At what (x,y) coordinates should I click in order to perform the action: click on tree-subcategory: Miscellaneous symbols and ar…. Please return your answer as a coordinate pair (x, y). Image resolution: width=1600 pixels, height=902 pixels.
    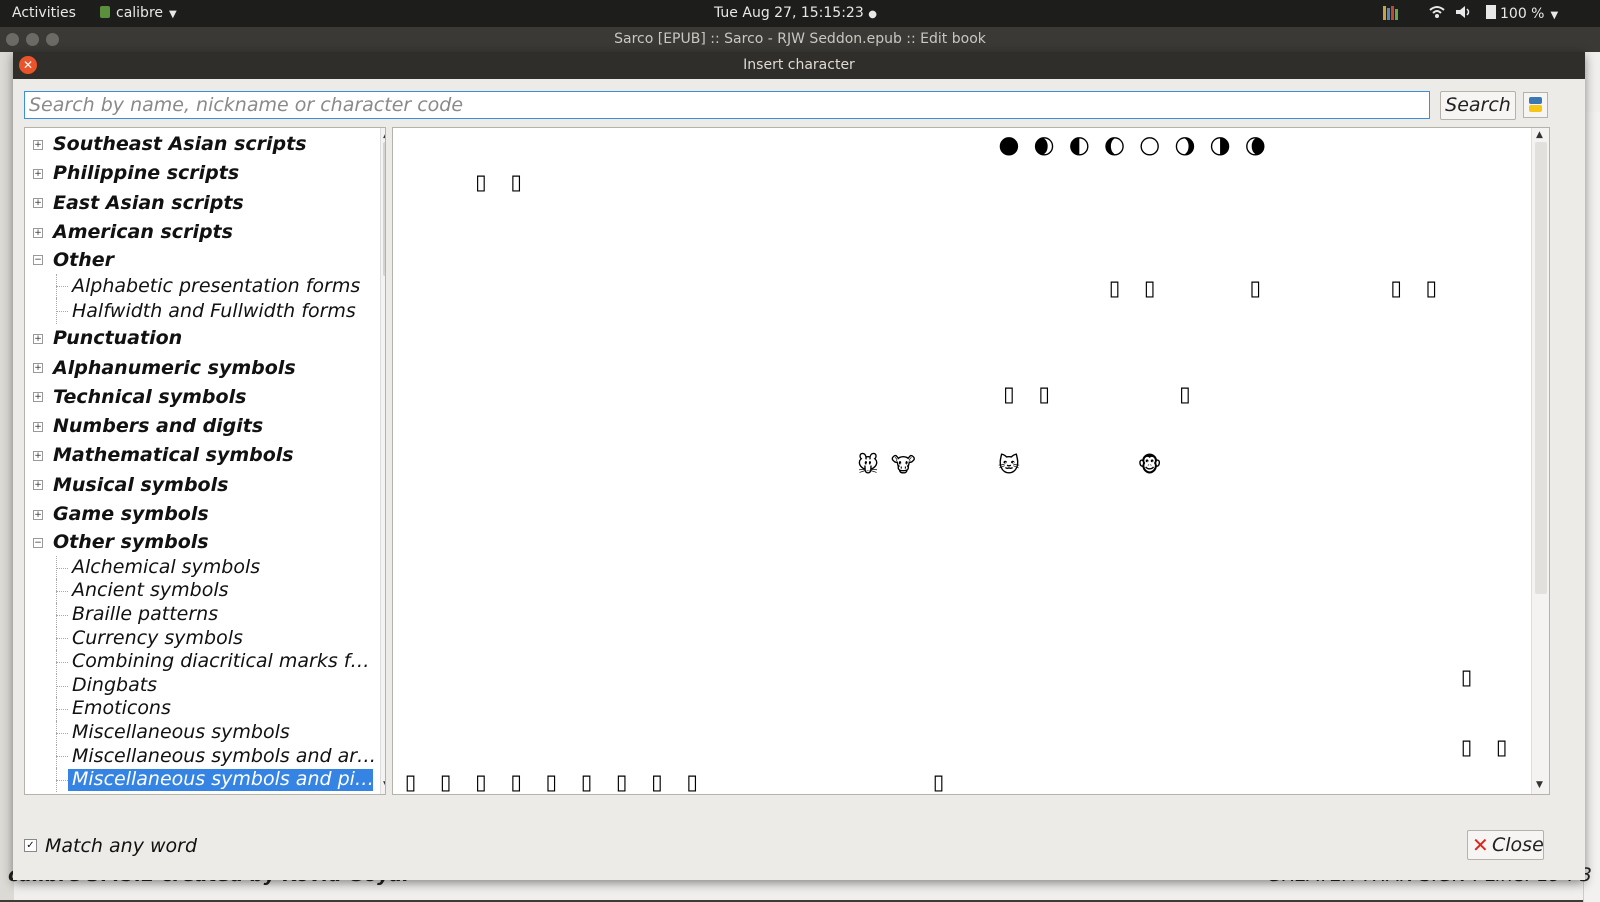
    Looking at the image, I should click on (202, 756).